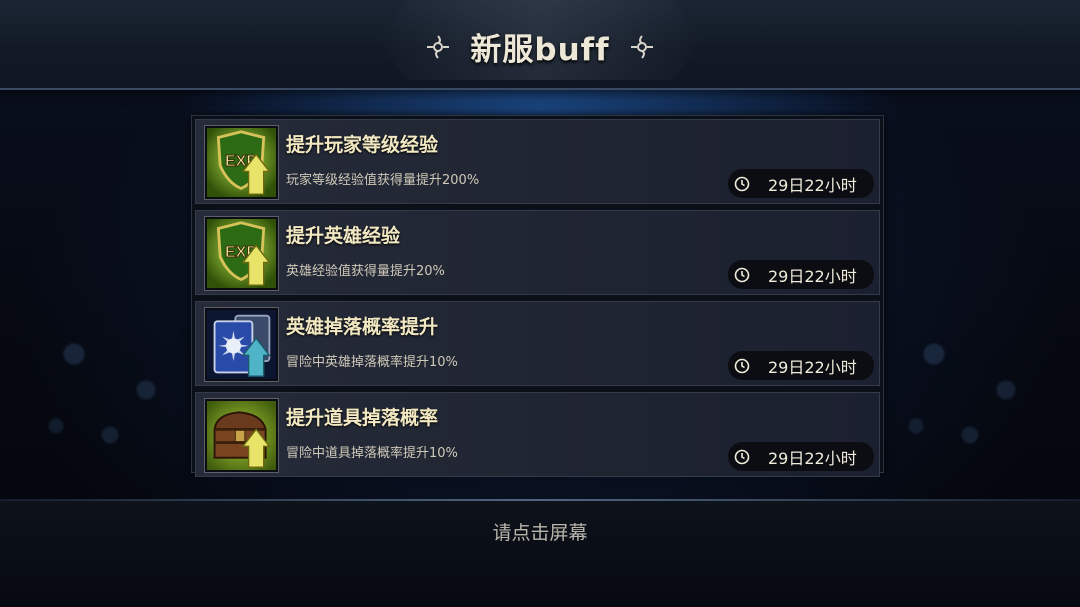  What do you see at coordinates (343, 236) in the screenshot?
I see `buff-title: 提升英雄经验` at bounding box center [343, 236].